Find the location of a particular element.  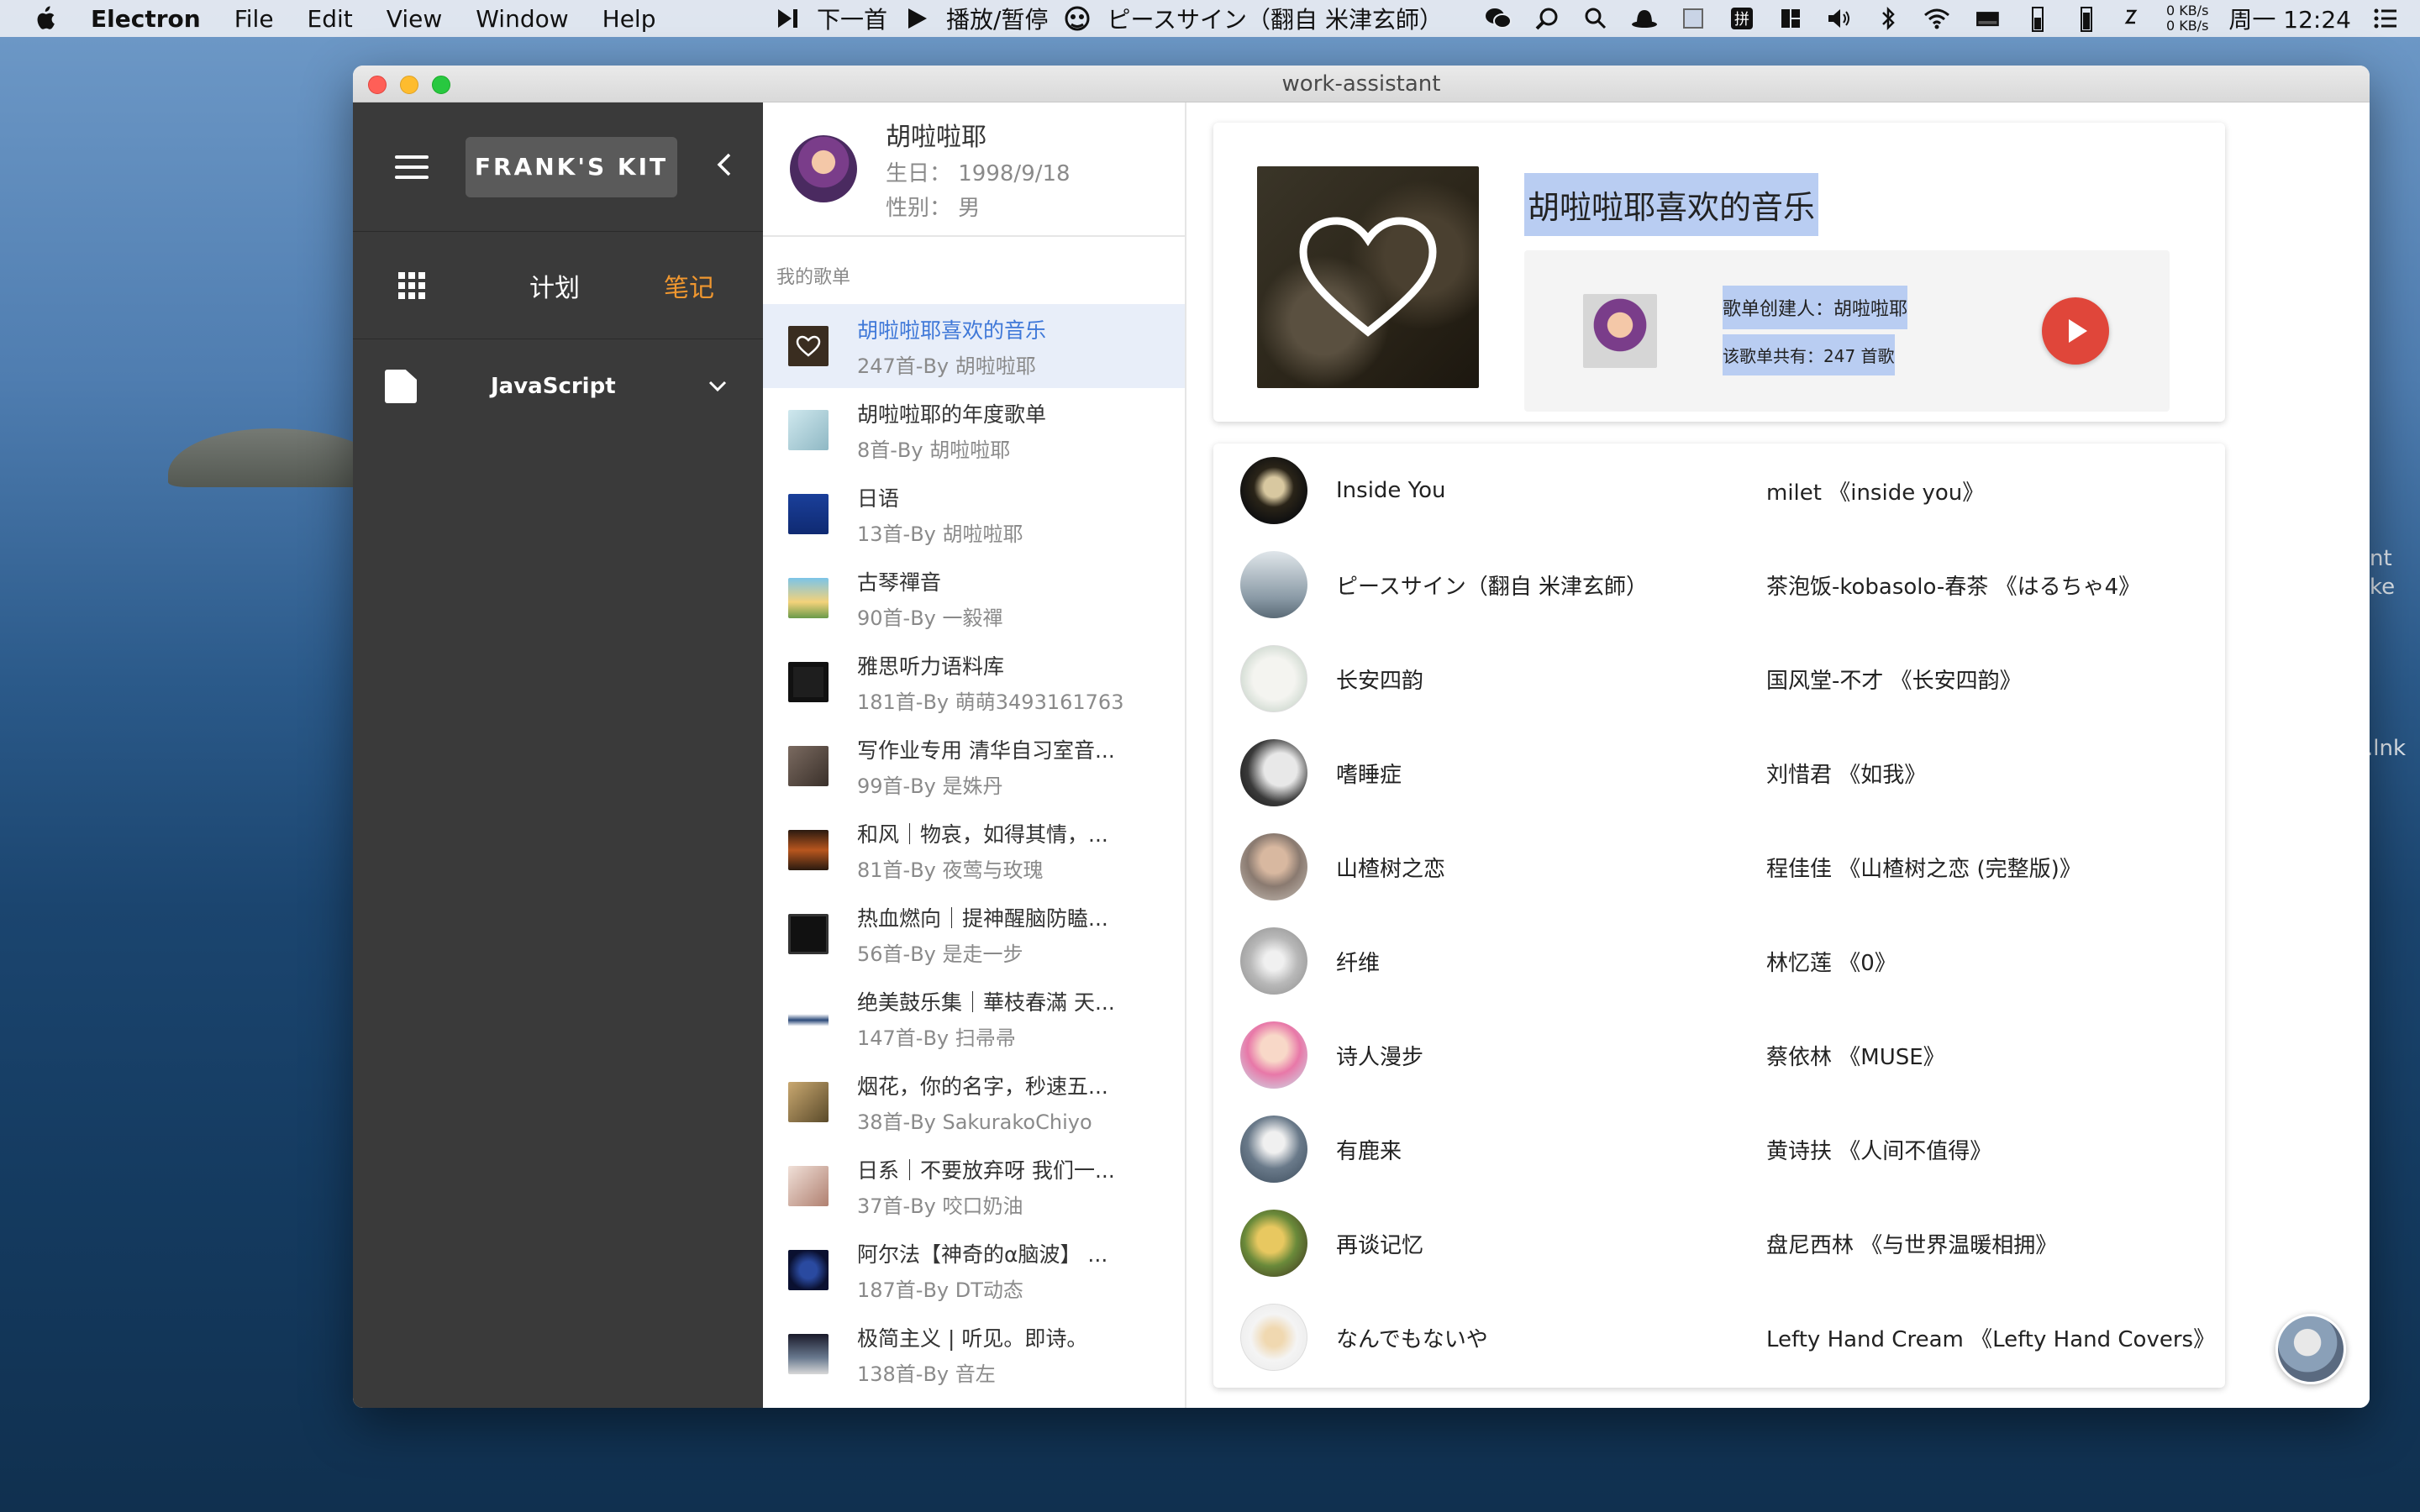

playlist-subtitle: 99首-By 是姝丹 is located at coordinates (930, 786).